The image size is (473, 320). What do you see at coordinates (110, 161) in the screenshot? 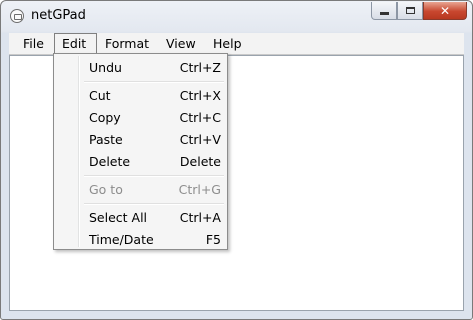
I see `menu-item-label: Delete` at bounding box center [110, 161].